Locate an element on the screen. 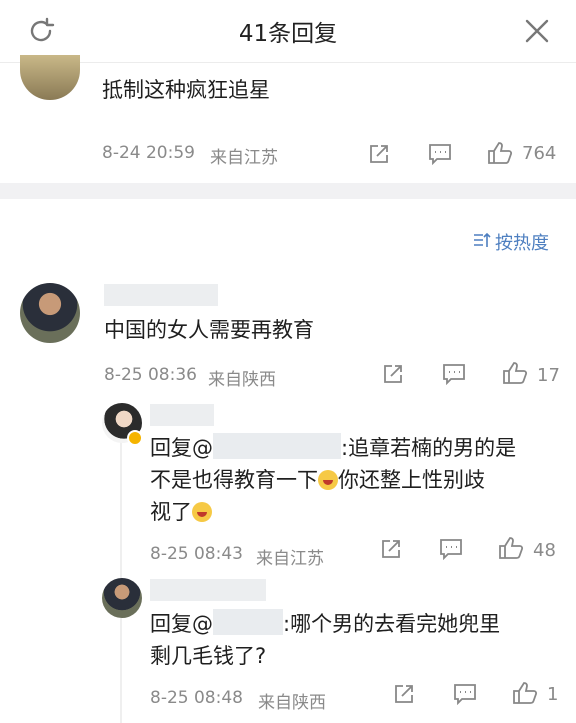 The image size is (576, 723). verified-badge-icon is located at coordinates (135, 438).